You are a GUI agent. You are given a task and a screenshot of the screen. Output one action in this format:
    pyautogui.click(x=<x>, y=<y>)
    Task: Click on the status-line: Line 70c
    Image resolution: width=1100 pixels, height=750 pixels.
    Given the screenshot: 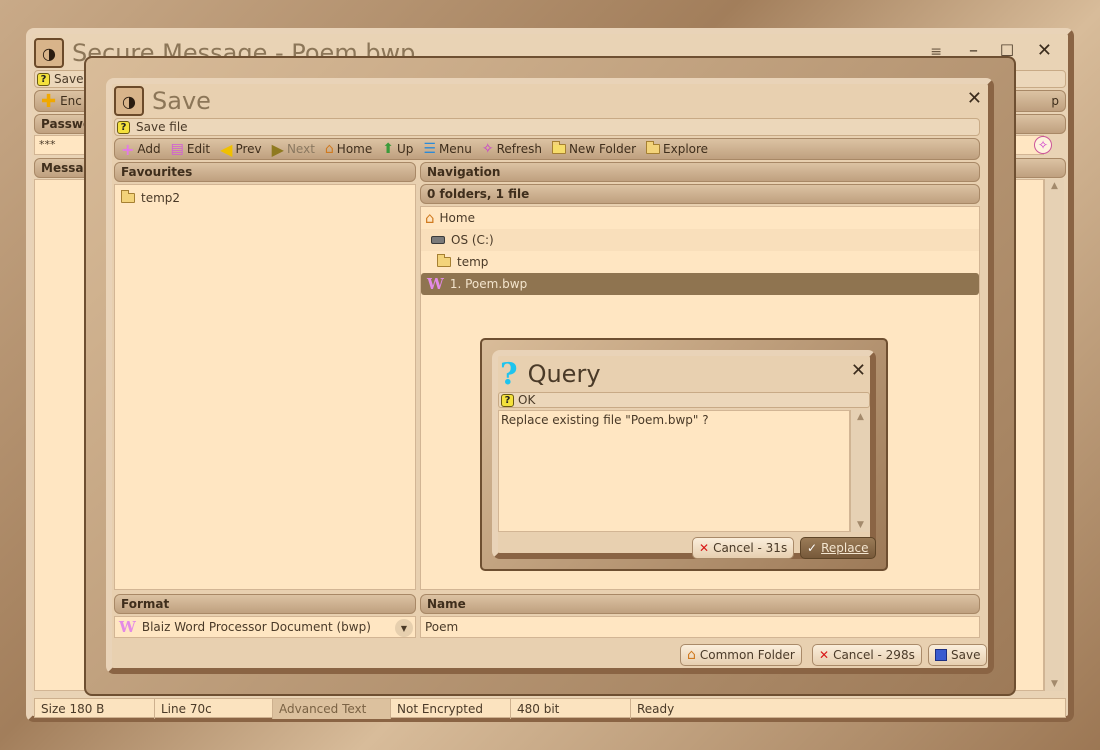 What is the action you would take?
    pyautogui.click(x=214, y=709)
    